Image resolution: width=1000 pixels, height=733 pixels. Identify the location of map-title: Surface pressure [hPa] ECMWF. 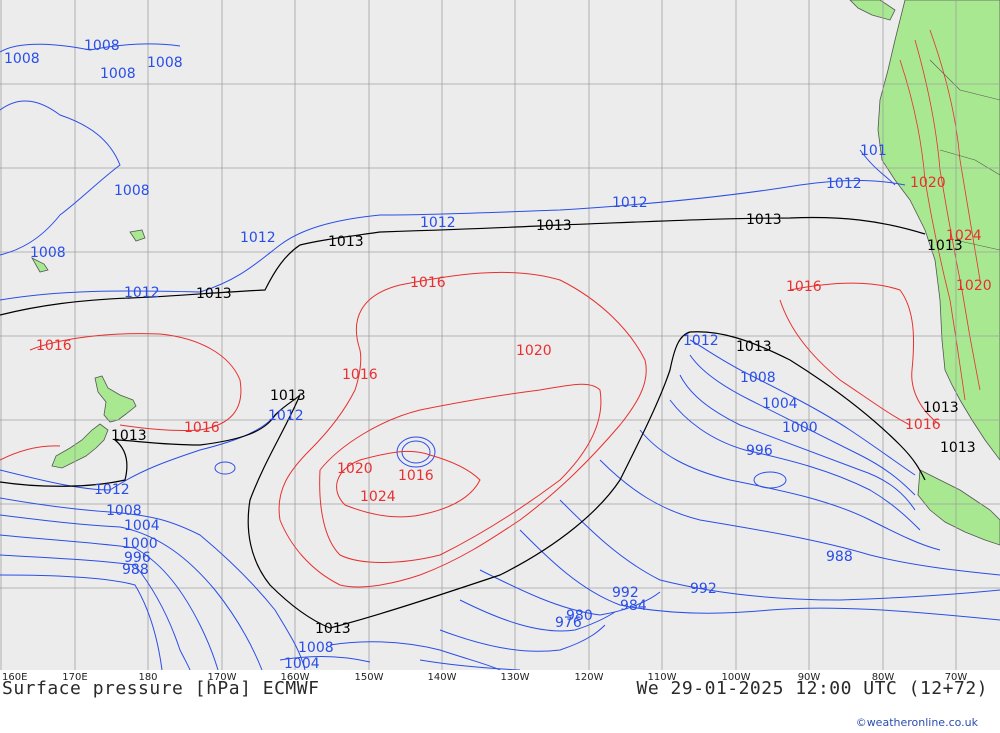
(161, 688).